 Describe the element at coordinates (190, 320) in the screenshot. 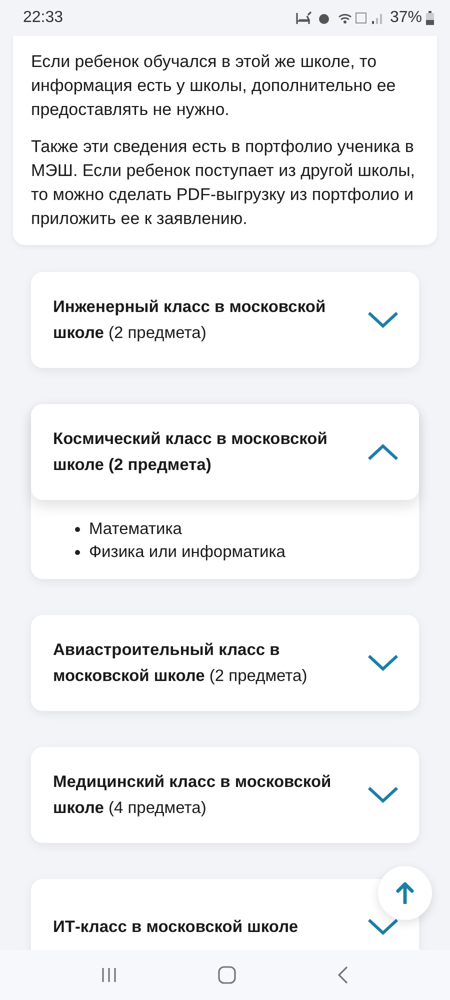

I see `accordion-title: Инженерный класс в московской школе (2 предмета)` at that location.